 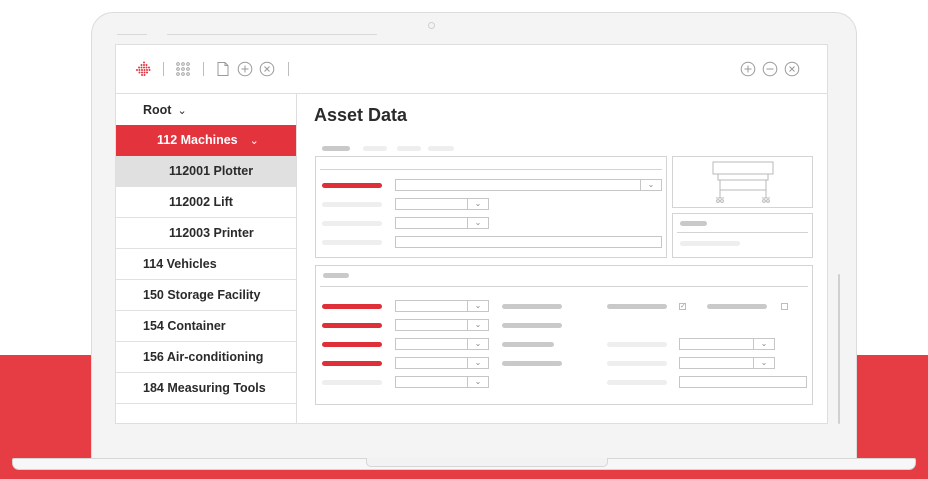 What do you see at coordinates (784, 306) in the screenshot?
I see `checkbox` at bounding box center [784, 306].